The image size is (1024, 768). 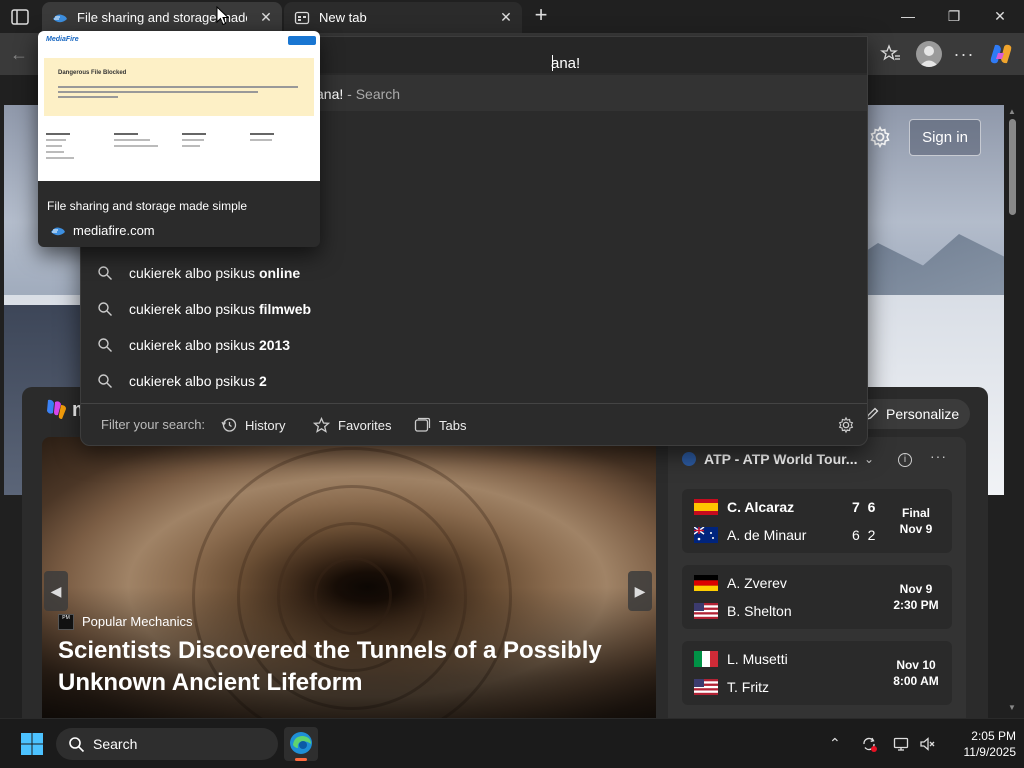 I want to click on taskbar-search: Search, so click(x=167, y=744).